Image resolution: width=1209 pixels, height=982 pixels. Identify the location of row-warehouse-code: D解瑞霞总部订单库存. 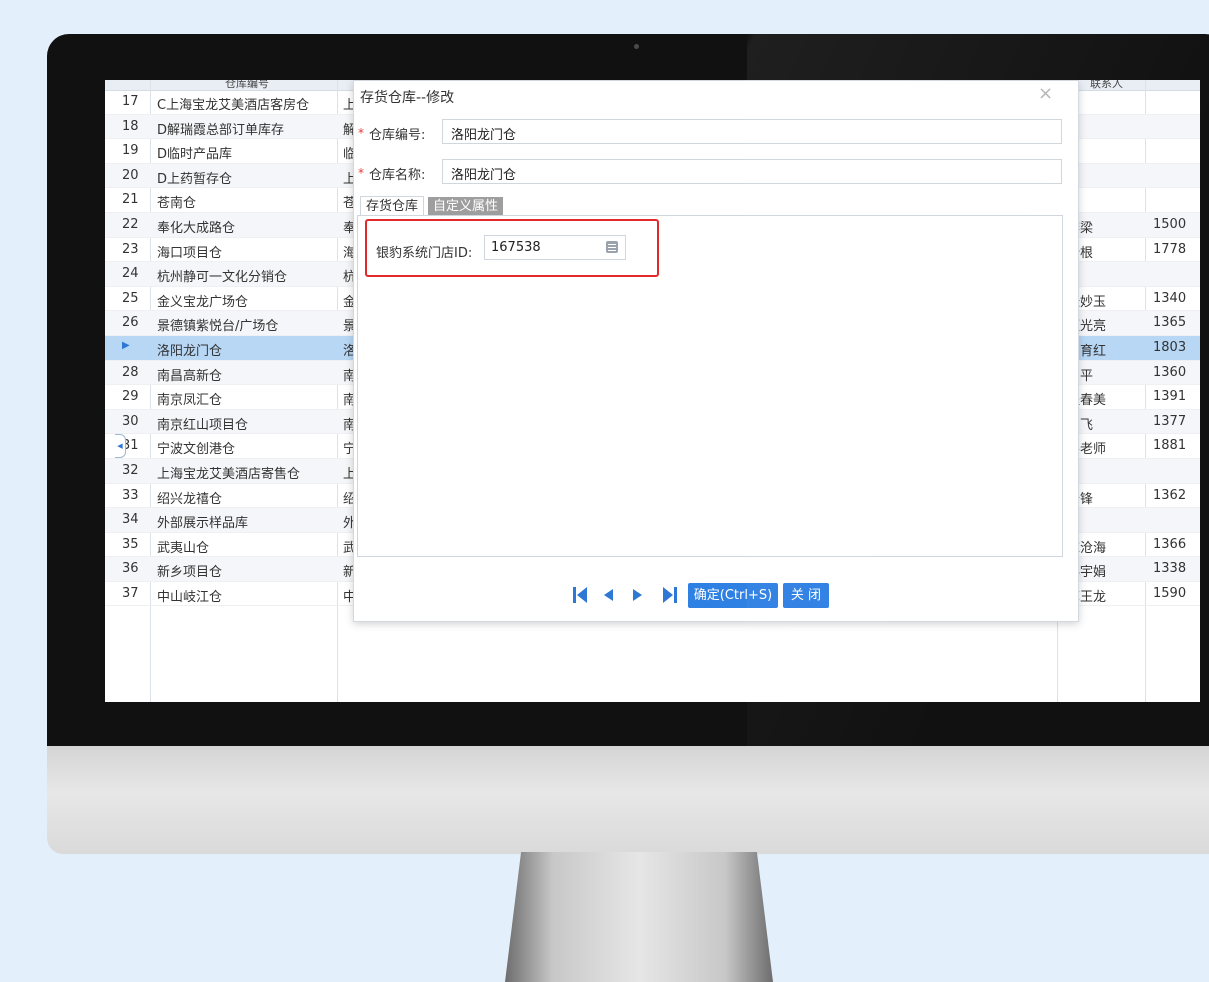
(221, 130).